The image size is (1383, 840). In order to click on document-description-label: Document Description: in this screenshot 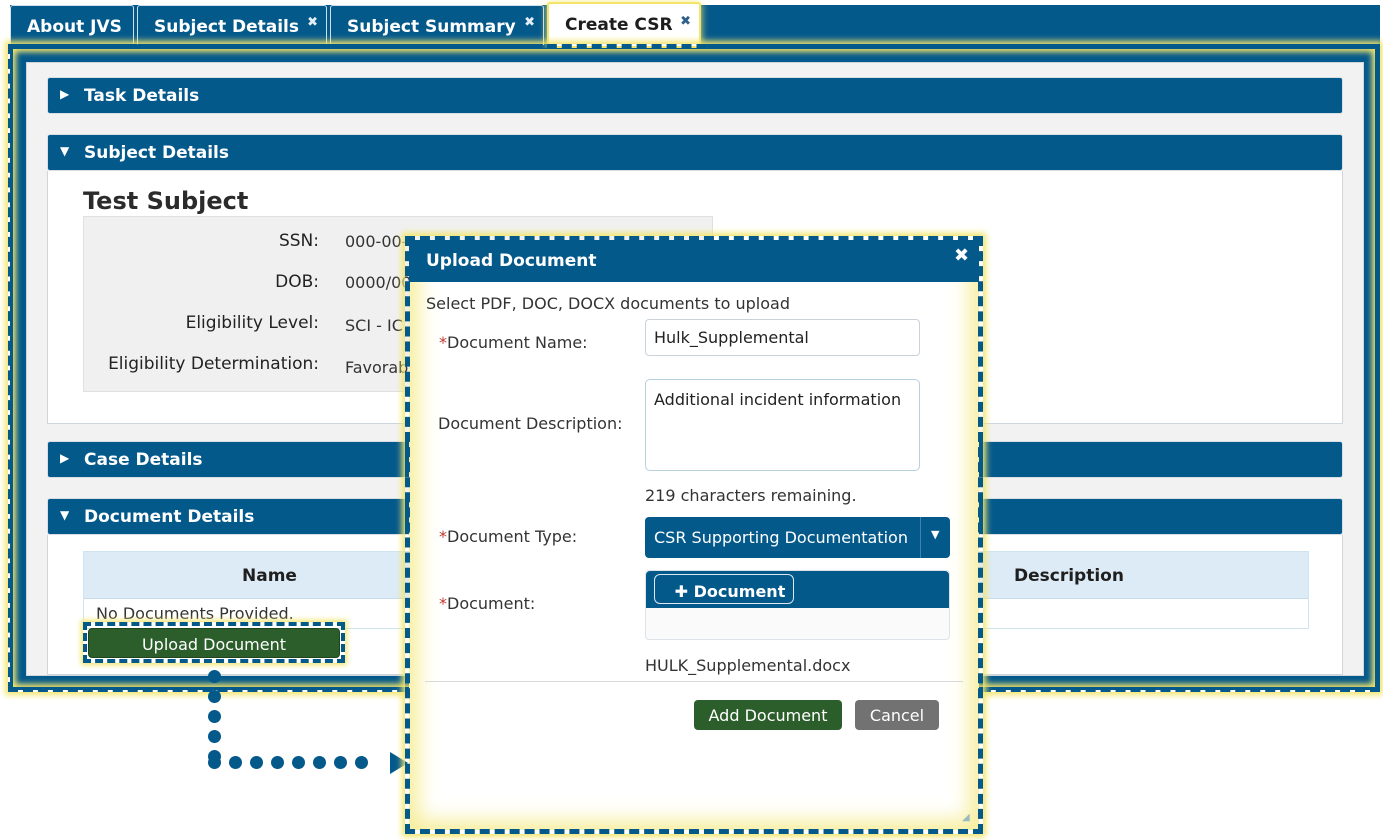, I will do `click(530, 423)`.